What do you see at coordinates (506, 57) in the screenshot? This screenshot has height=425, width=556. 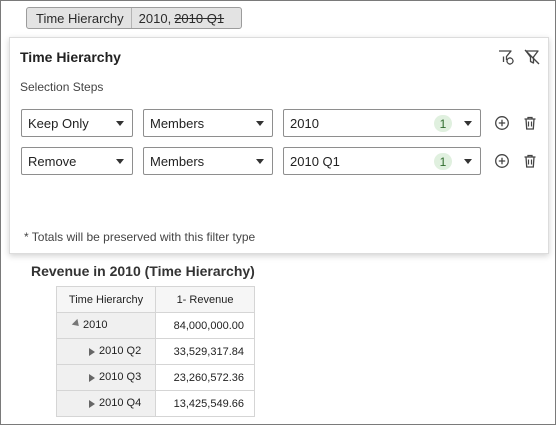 I see `filter-settings-icon` at bounding box center [506, 57].